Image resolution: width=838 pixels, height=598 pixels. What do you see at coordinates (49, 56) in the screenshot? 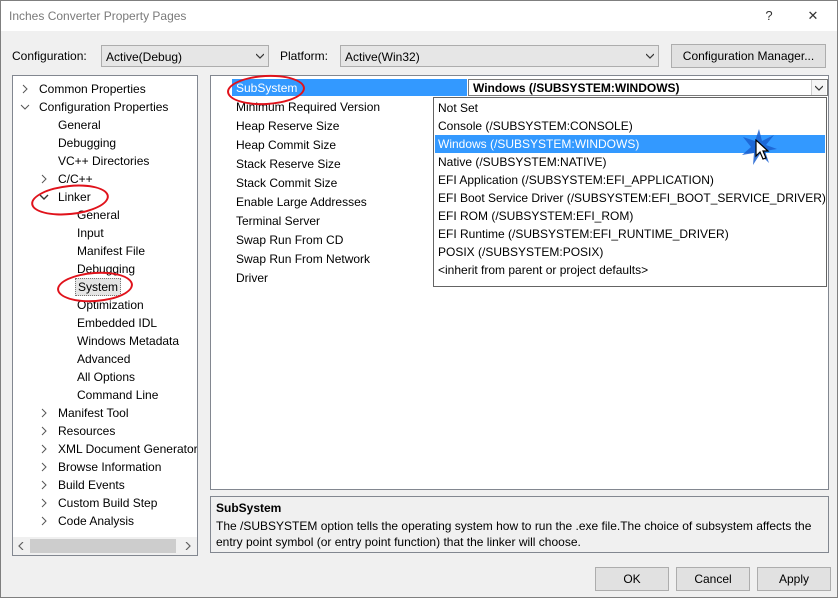
I see `configuration-label: Configuration:` at bounding box center [49, 56].